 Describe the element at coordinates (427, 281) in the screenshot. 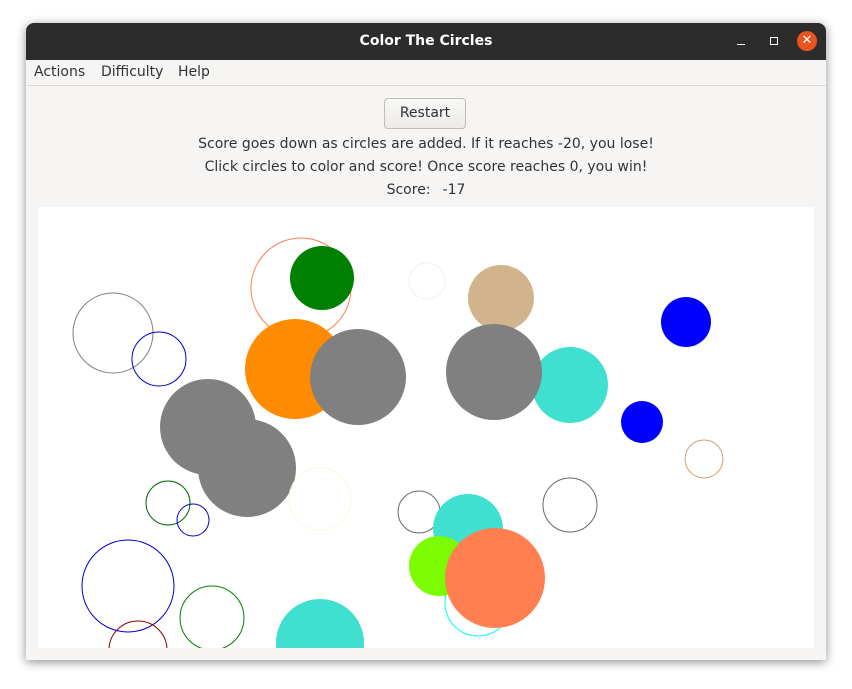

I see `circle-outline-faint` at that location.